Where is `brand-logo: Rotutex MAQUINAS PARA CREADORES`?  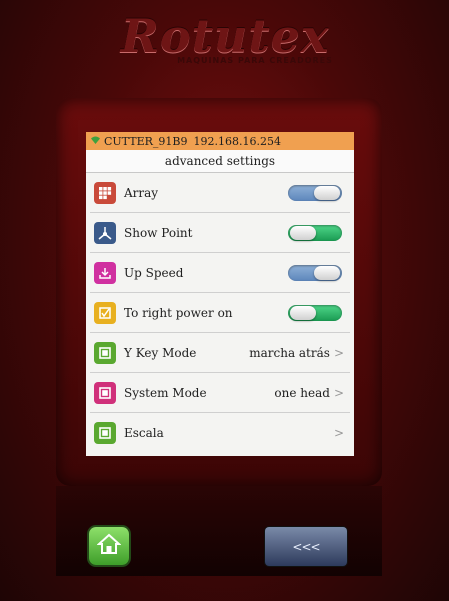 brand-logo: Rotutex MAQUINAS PARA CREADORES is located at coordinates (225, 38).